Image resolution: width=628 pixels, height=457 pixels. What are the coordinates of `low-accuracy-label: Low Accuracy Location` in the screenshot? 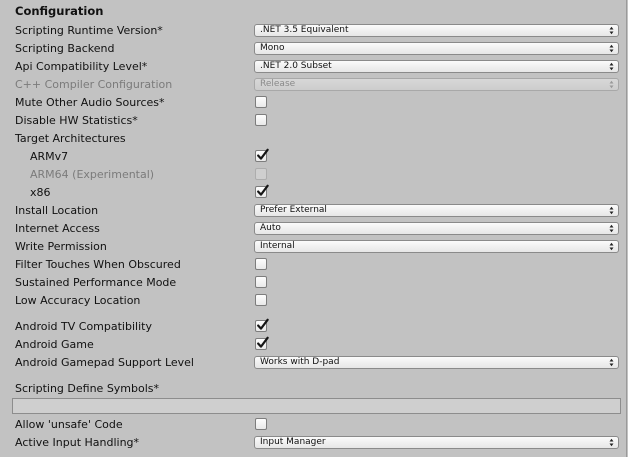 It's located at (78, 300).